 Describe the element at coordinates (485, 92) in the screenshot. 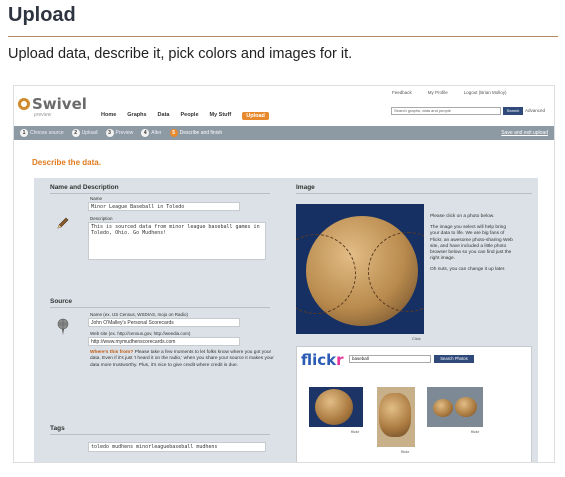

I see `logout-link: Logout (Brian Molloy)` at that location.